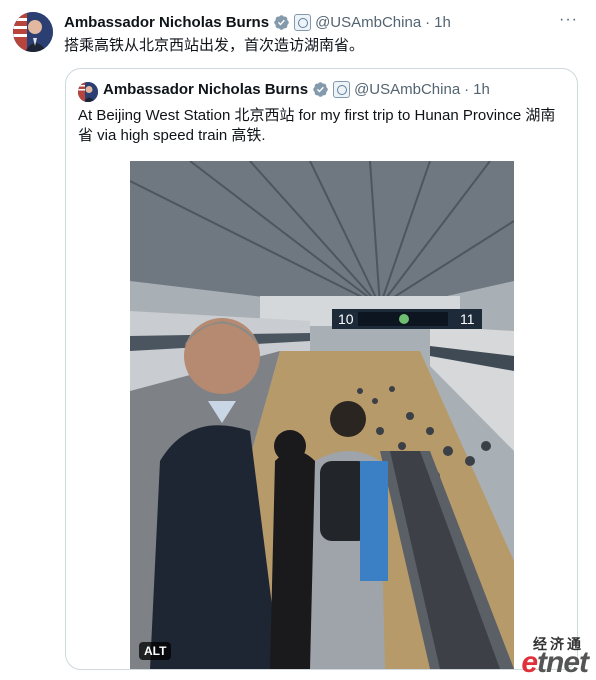  I want to click on tweet-text: 搭乘高铁从北京西站出发，首次造访湖南省。, so click(214, 45).